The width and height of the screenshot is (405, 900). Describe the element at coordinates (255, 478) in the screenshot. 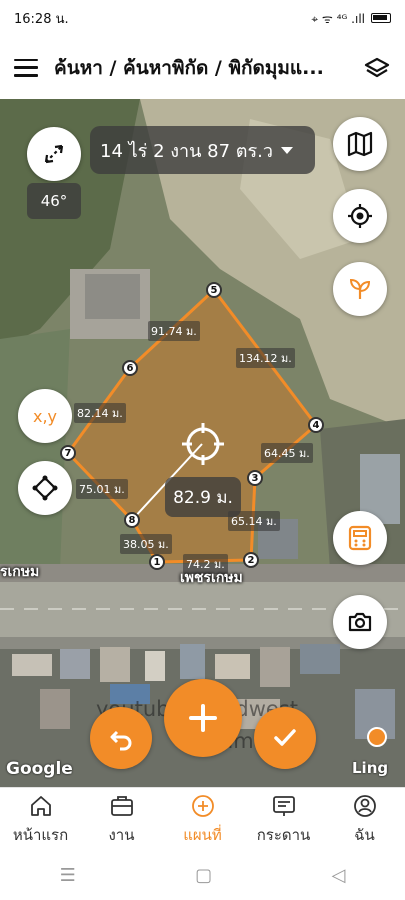

I see `vertex-marker: 3` at that location.